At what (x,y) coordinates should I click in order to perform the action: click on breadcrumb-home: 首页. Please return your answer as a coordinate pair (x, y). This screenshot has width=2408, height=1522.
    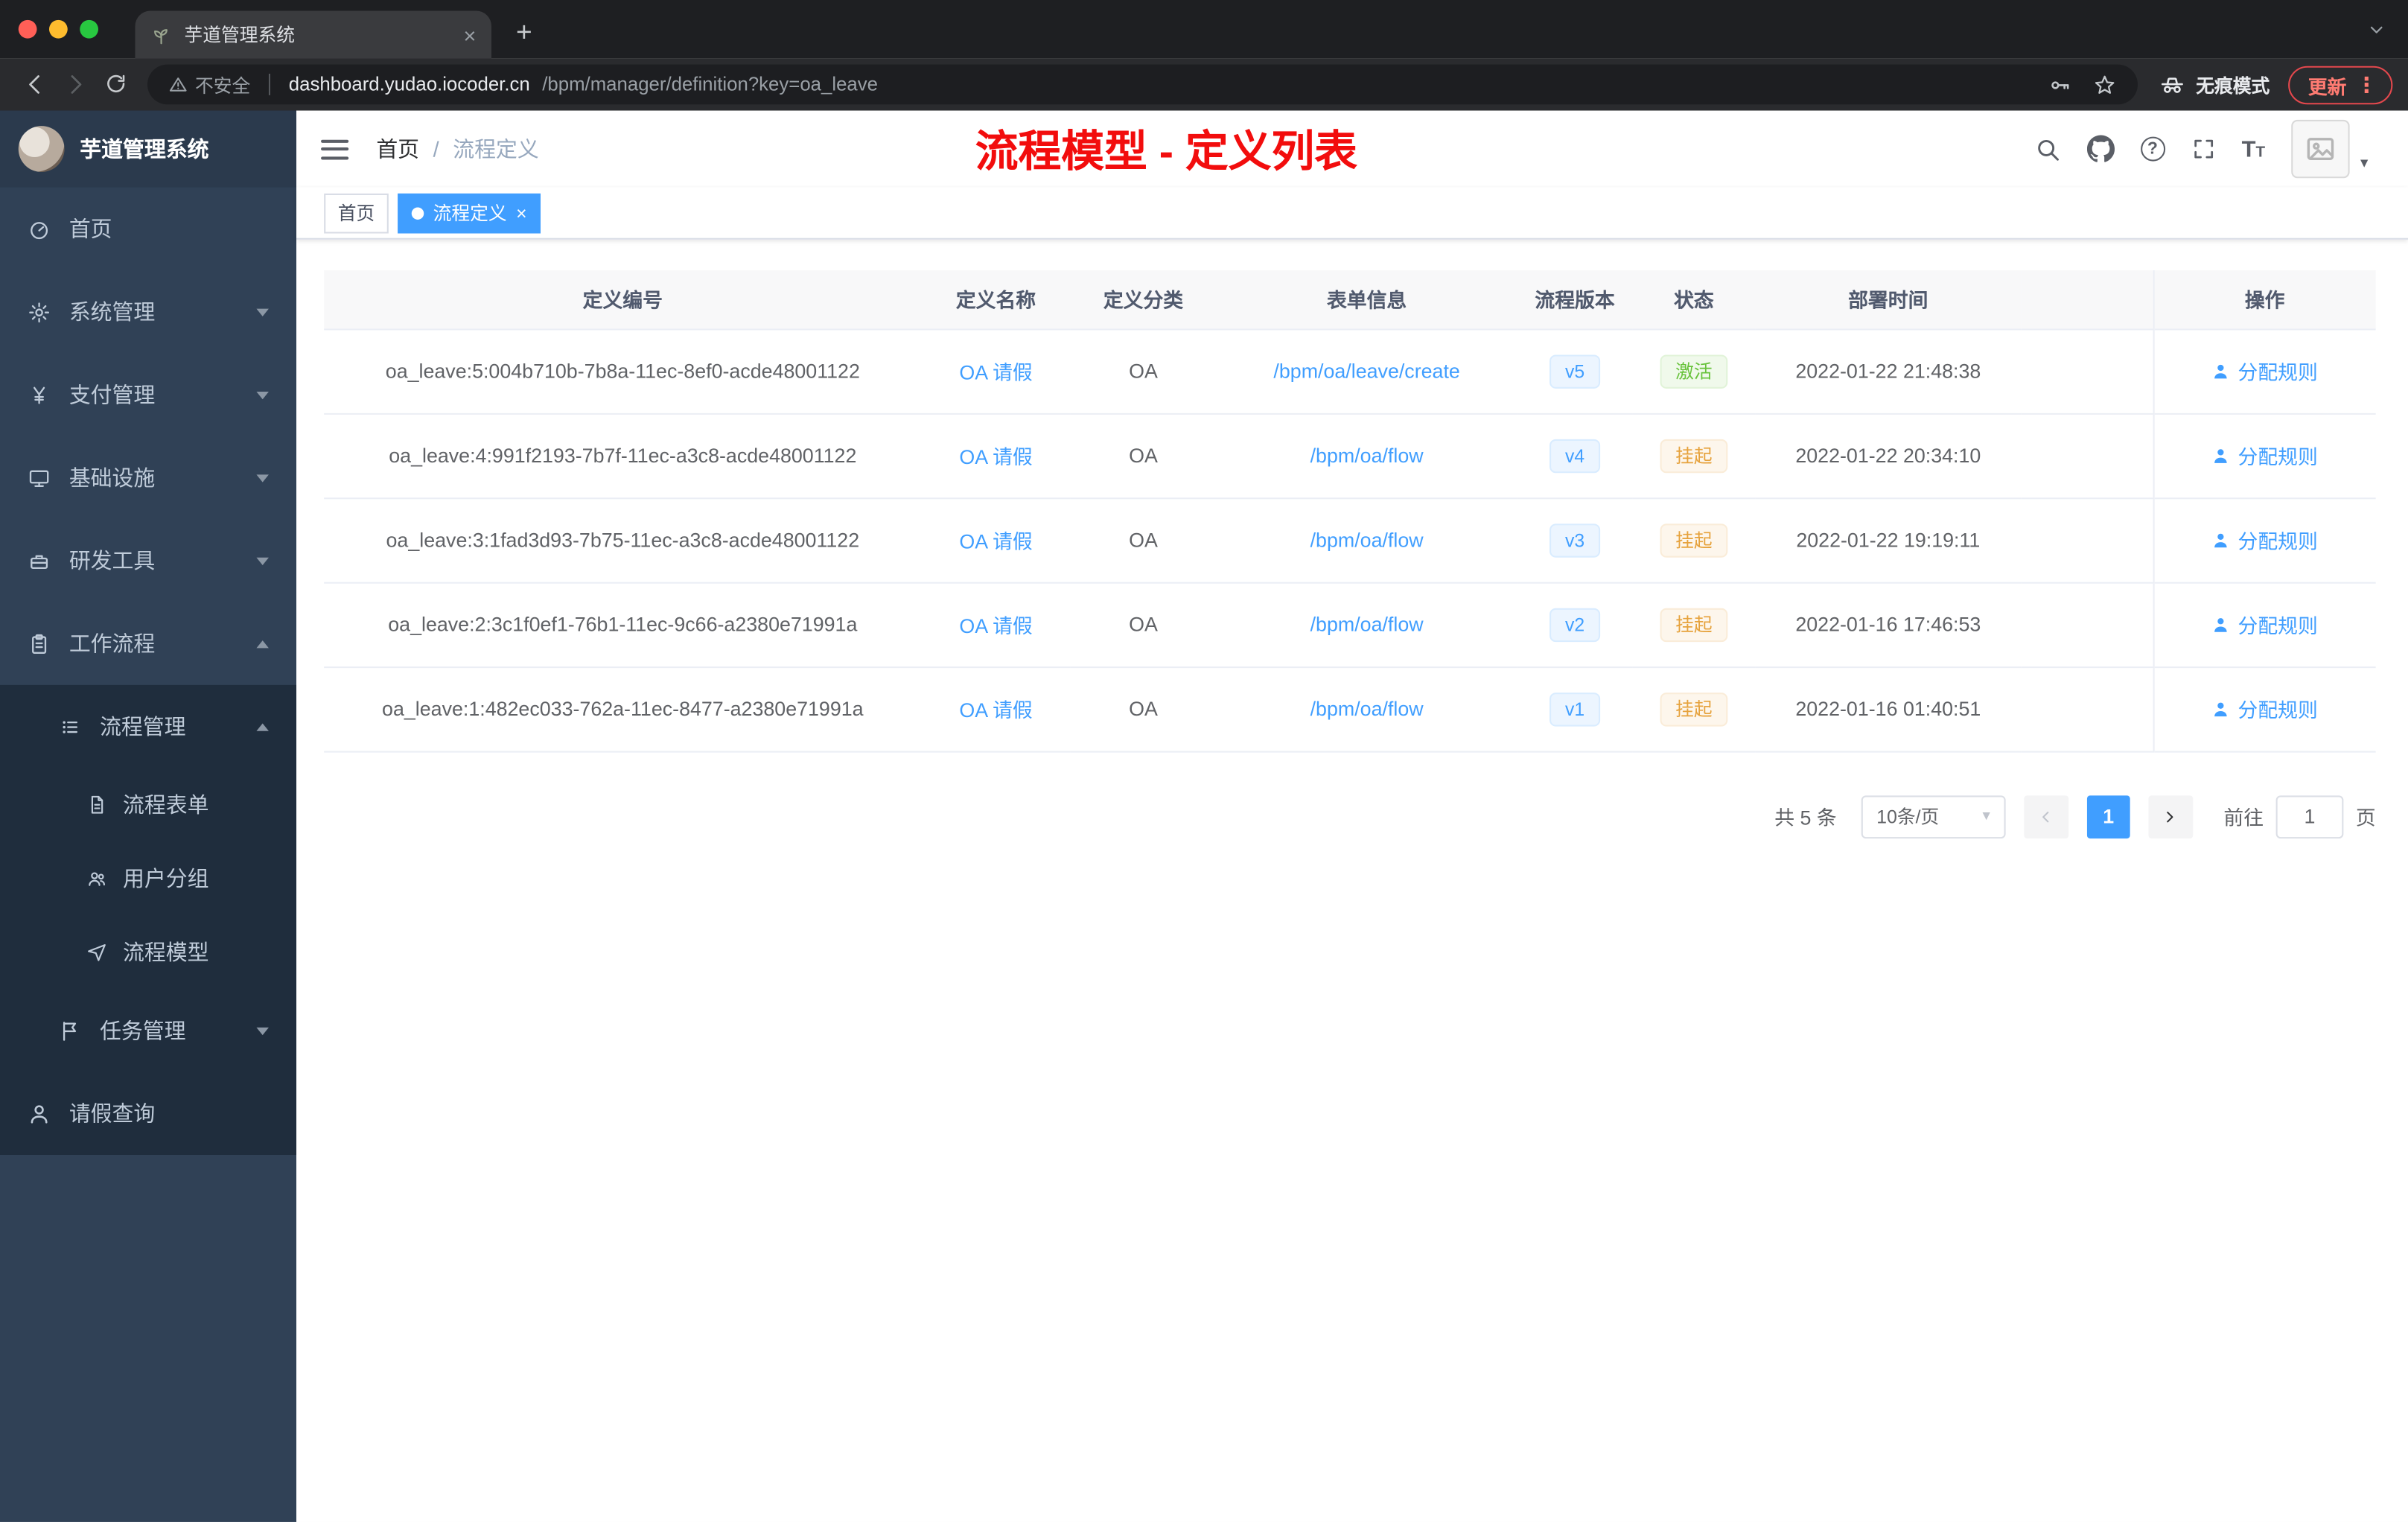
    Looking at the image, I should click on (397, 148).